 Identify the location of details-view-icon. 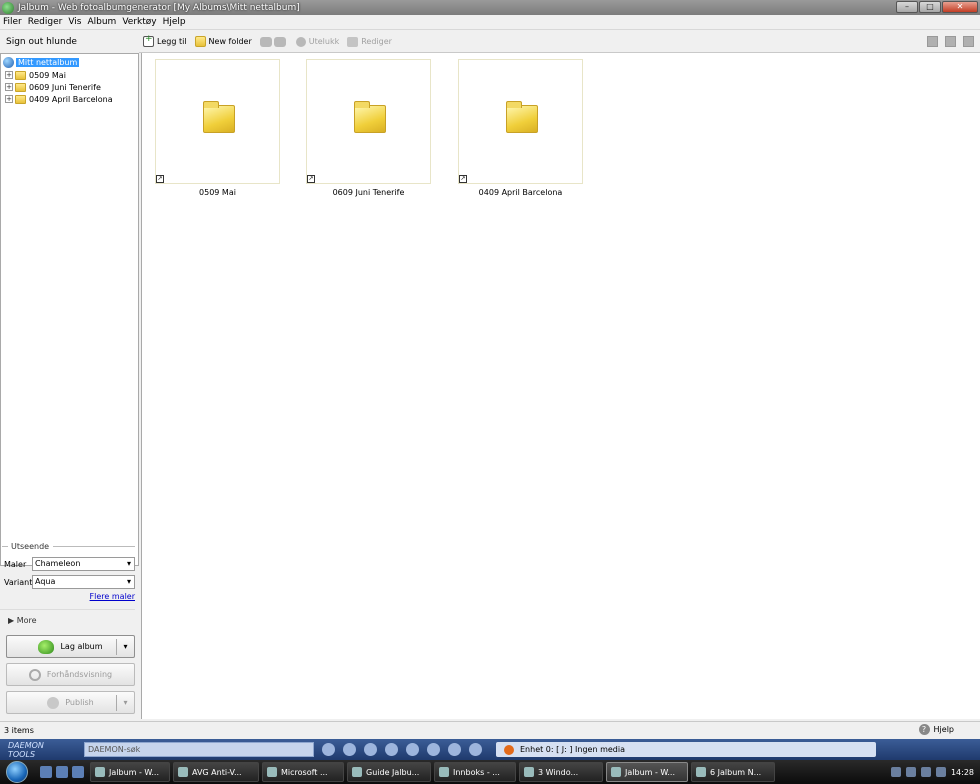
(950, 41).